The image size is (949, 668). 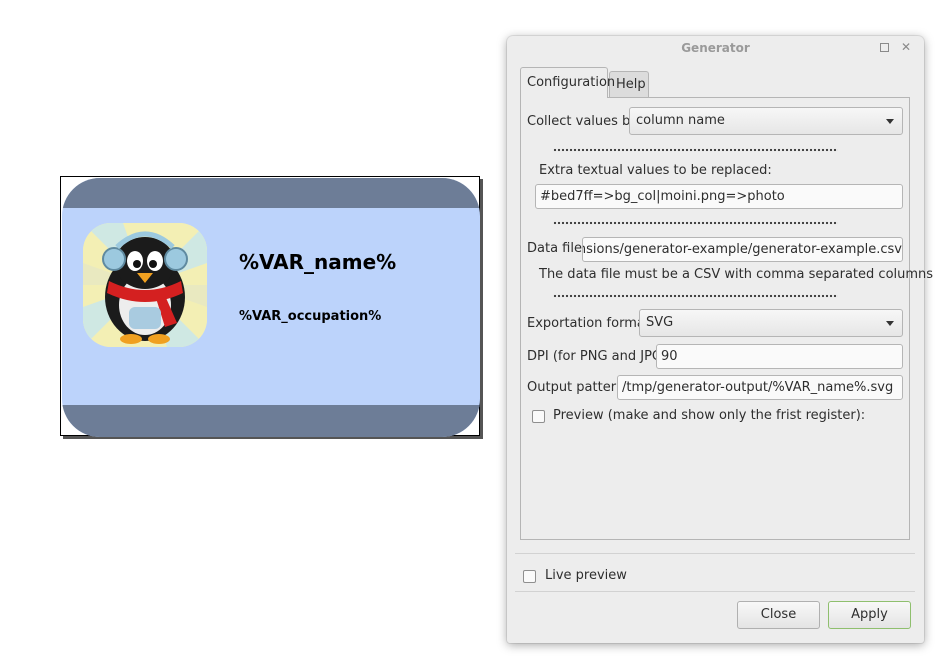 What do you see at coordinates (869, 615) in the screenshot?
I see `apply-button: Apply` at bounding box center [869, 615].